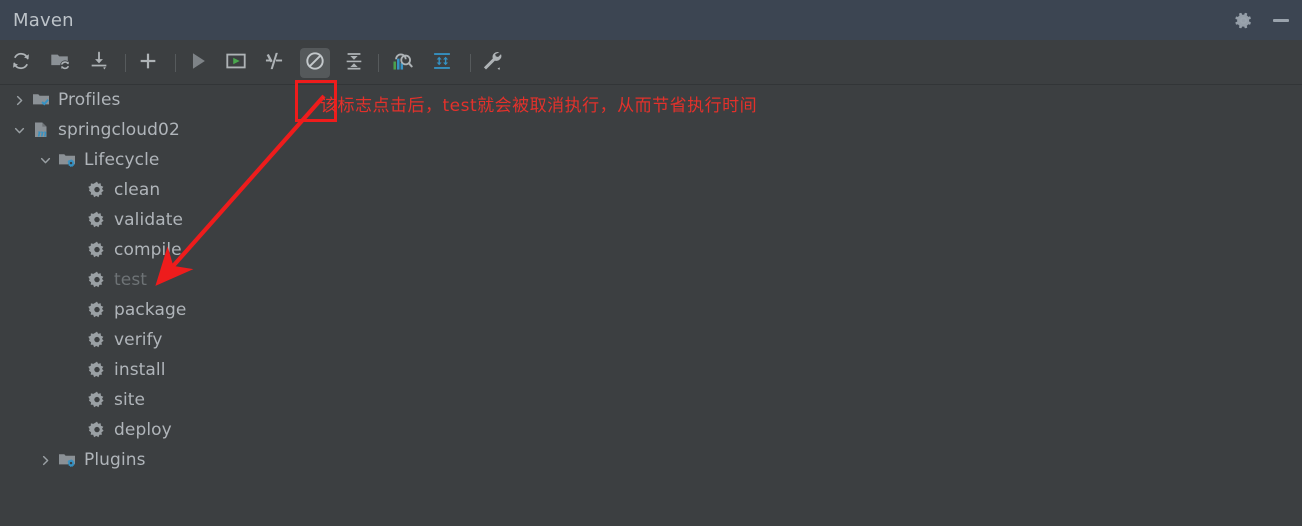  I want to click on tree-row-compile: compile, so click(310, 250).